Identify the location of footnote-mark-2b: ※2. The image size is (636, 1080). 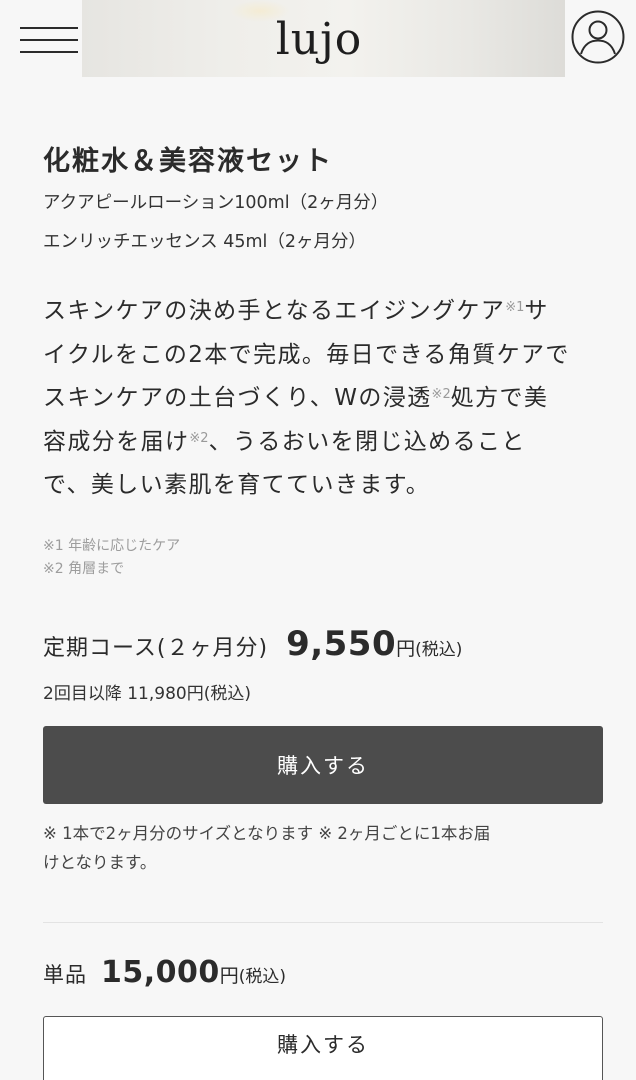
(199, 438).